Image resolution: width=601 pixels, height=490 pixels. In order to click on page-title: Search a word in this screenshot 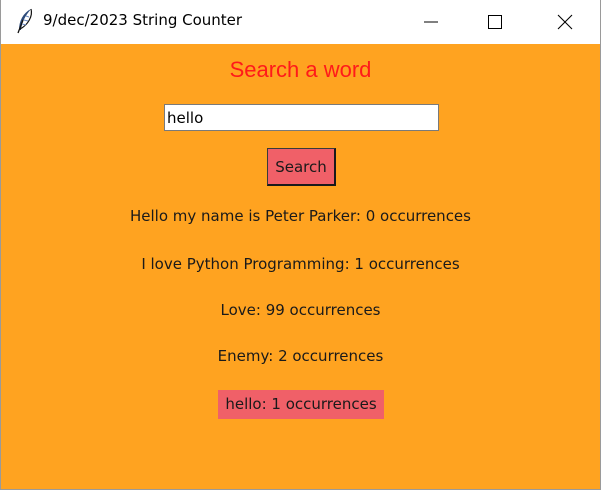, I will do `click(300, 69)`.